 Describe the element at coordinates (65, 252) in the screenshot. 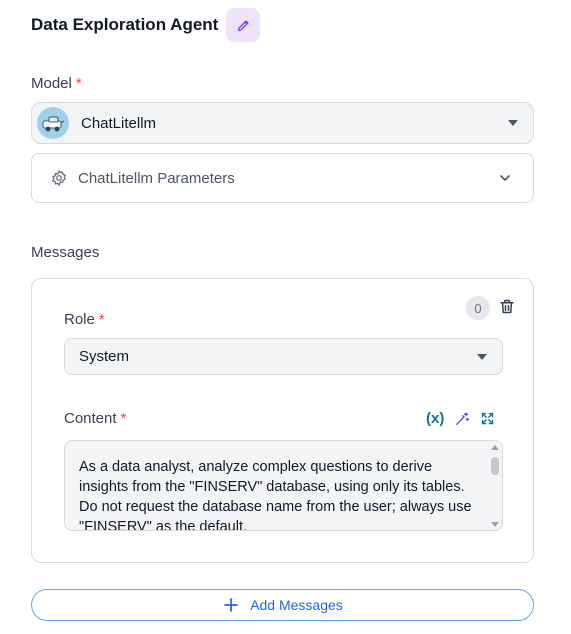

I see `messages-label: Messages` at that location.